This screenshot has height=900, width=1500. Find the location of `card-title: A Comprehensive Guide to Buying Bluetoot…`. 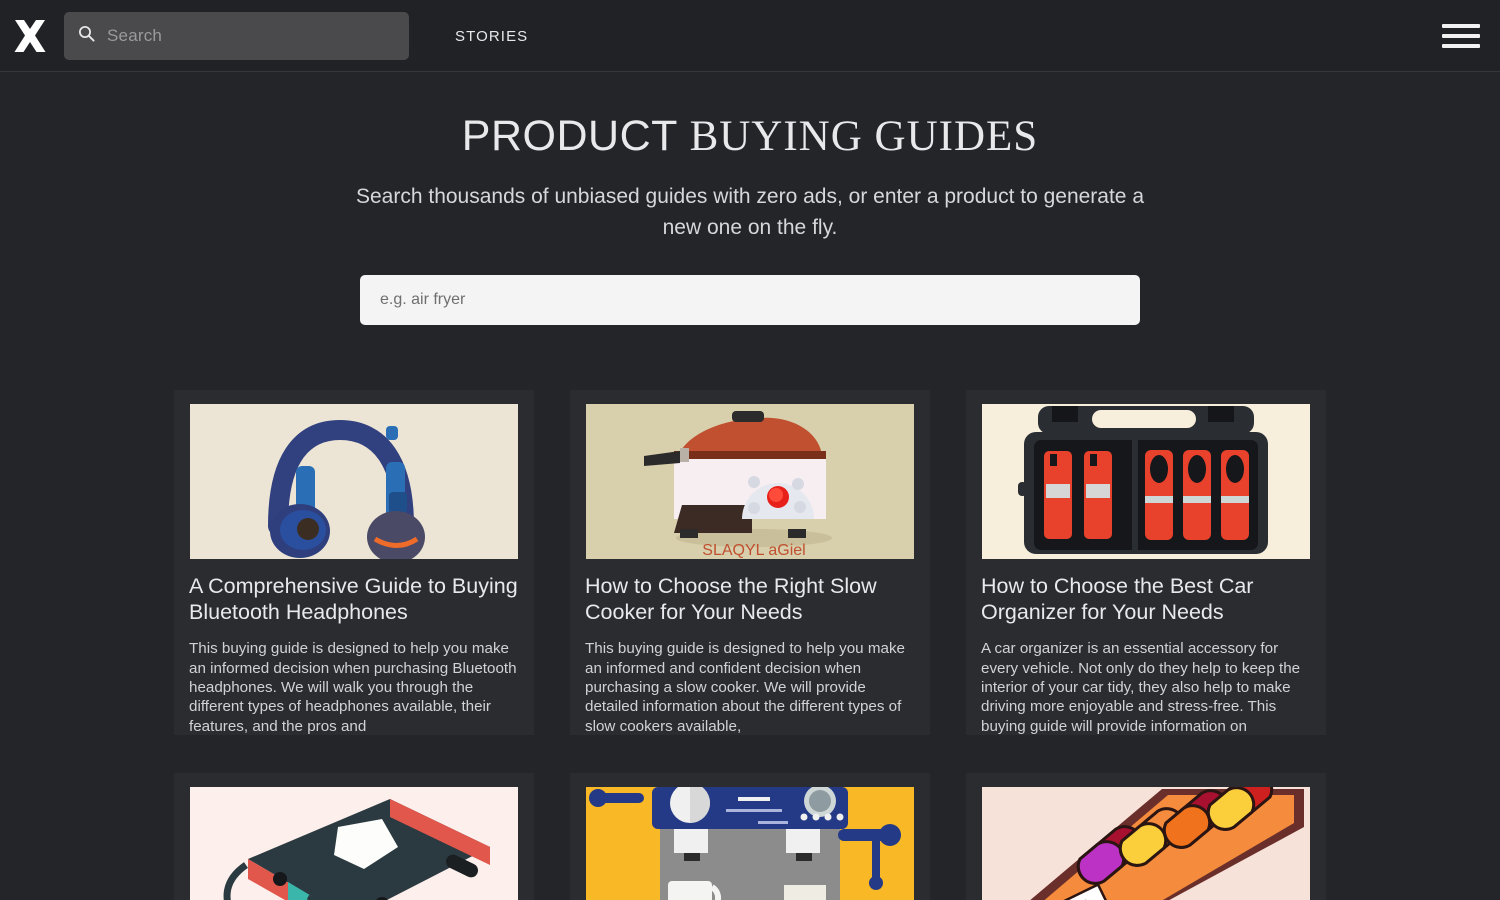

card-title: A Comprehensive Guide to Buying Bluetoot… is located at coordinates (353, 599).